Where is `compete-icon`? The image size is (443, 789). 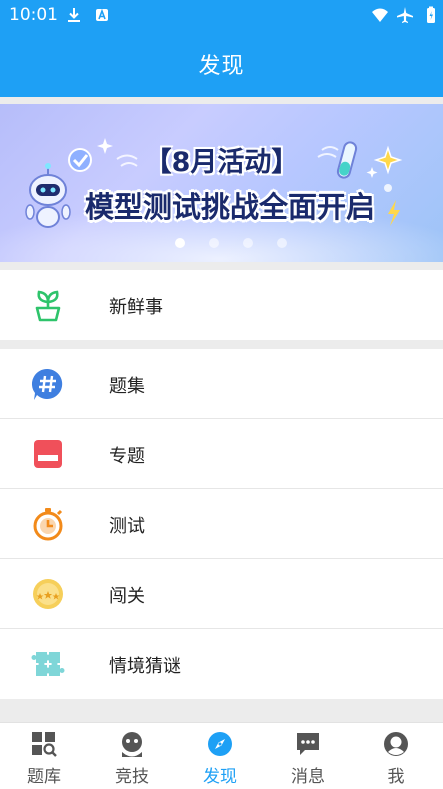
compete-icon is located at coordinates (132, 744).